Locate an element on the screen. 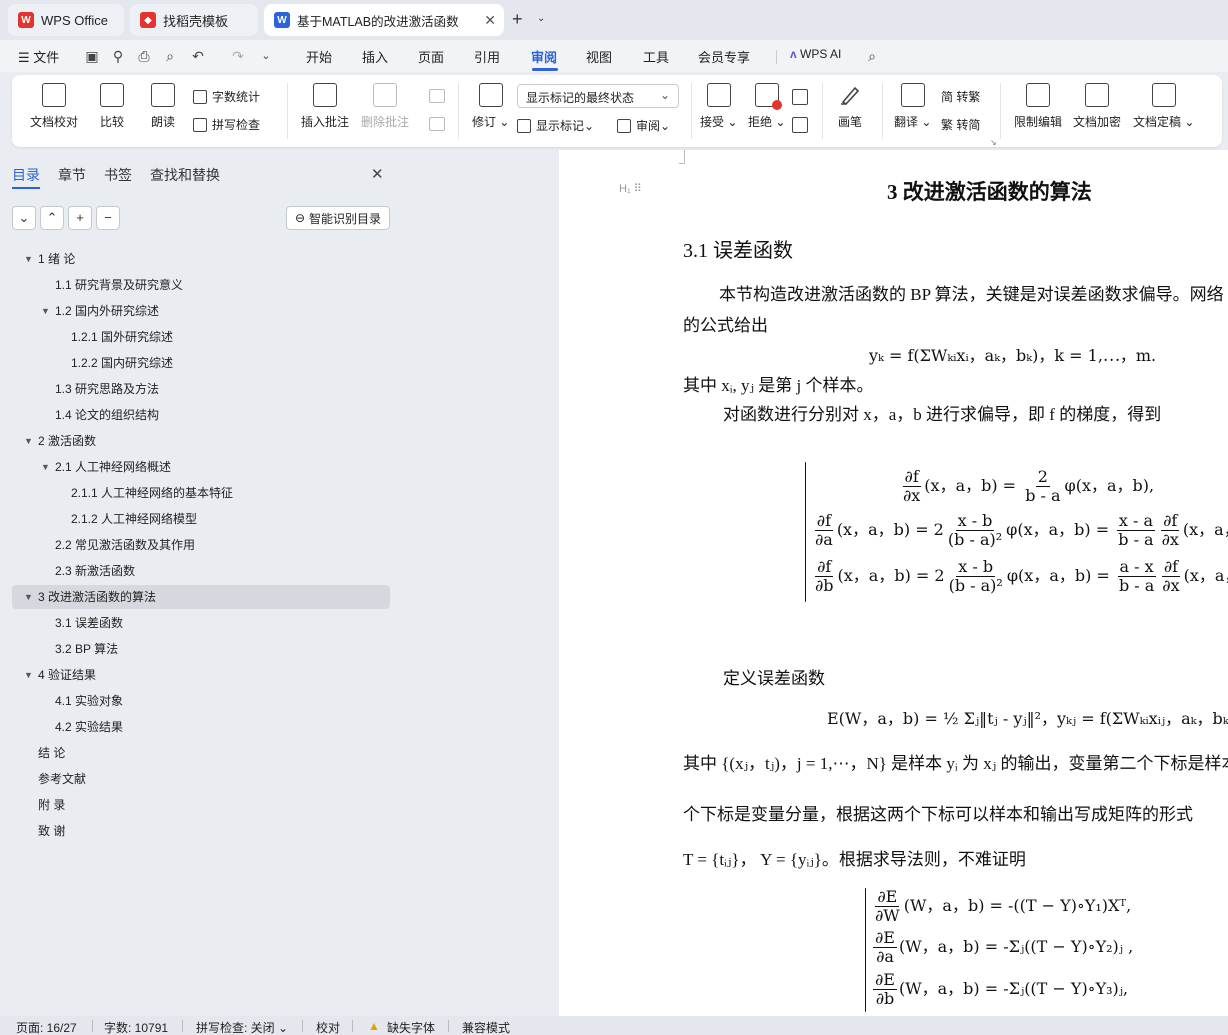 This screenshot has height=1035, width=1228. toc-item: ▼ 1 绪 论 is located at coordinates (195, 259).